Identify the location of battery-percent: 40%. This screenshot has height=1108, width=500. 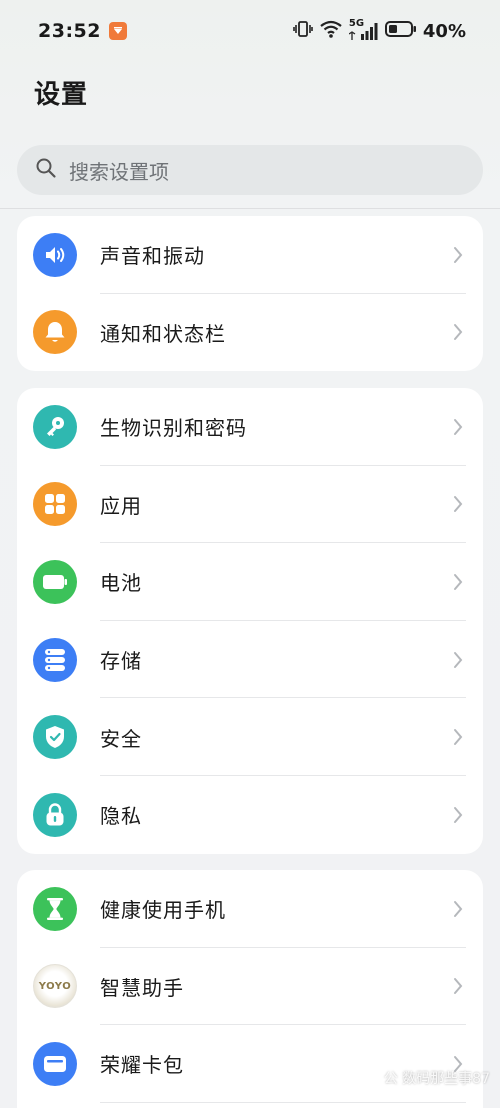
(444, 31).